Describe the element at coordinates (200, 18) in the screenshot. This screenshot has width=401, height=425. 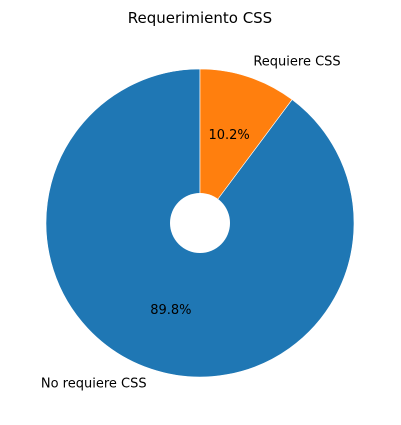
I see `chart-title: Requerimiento CSS` at that location.